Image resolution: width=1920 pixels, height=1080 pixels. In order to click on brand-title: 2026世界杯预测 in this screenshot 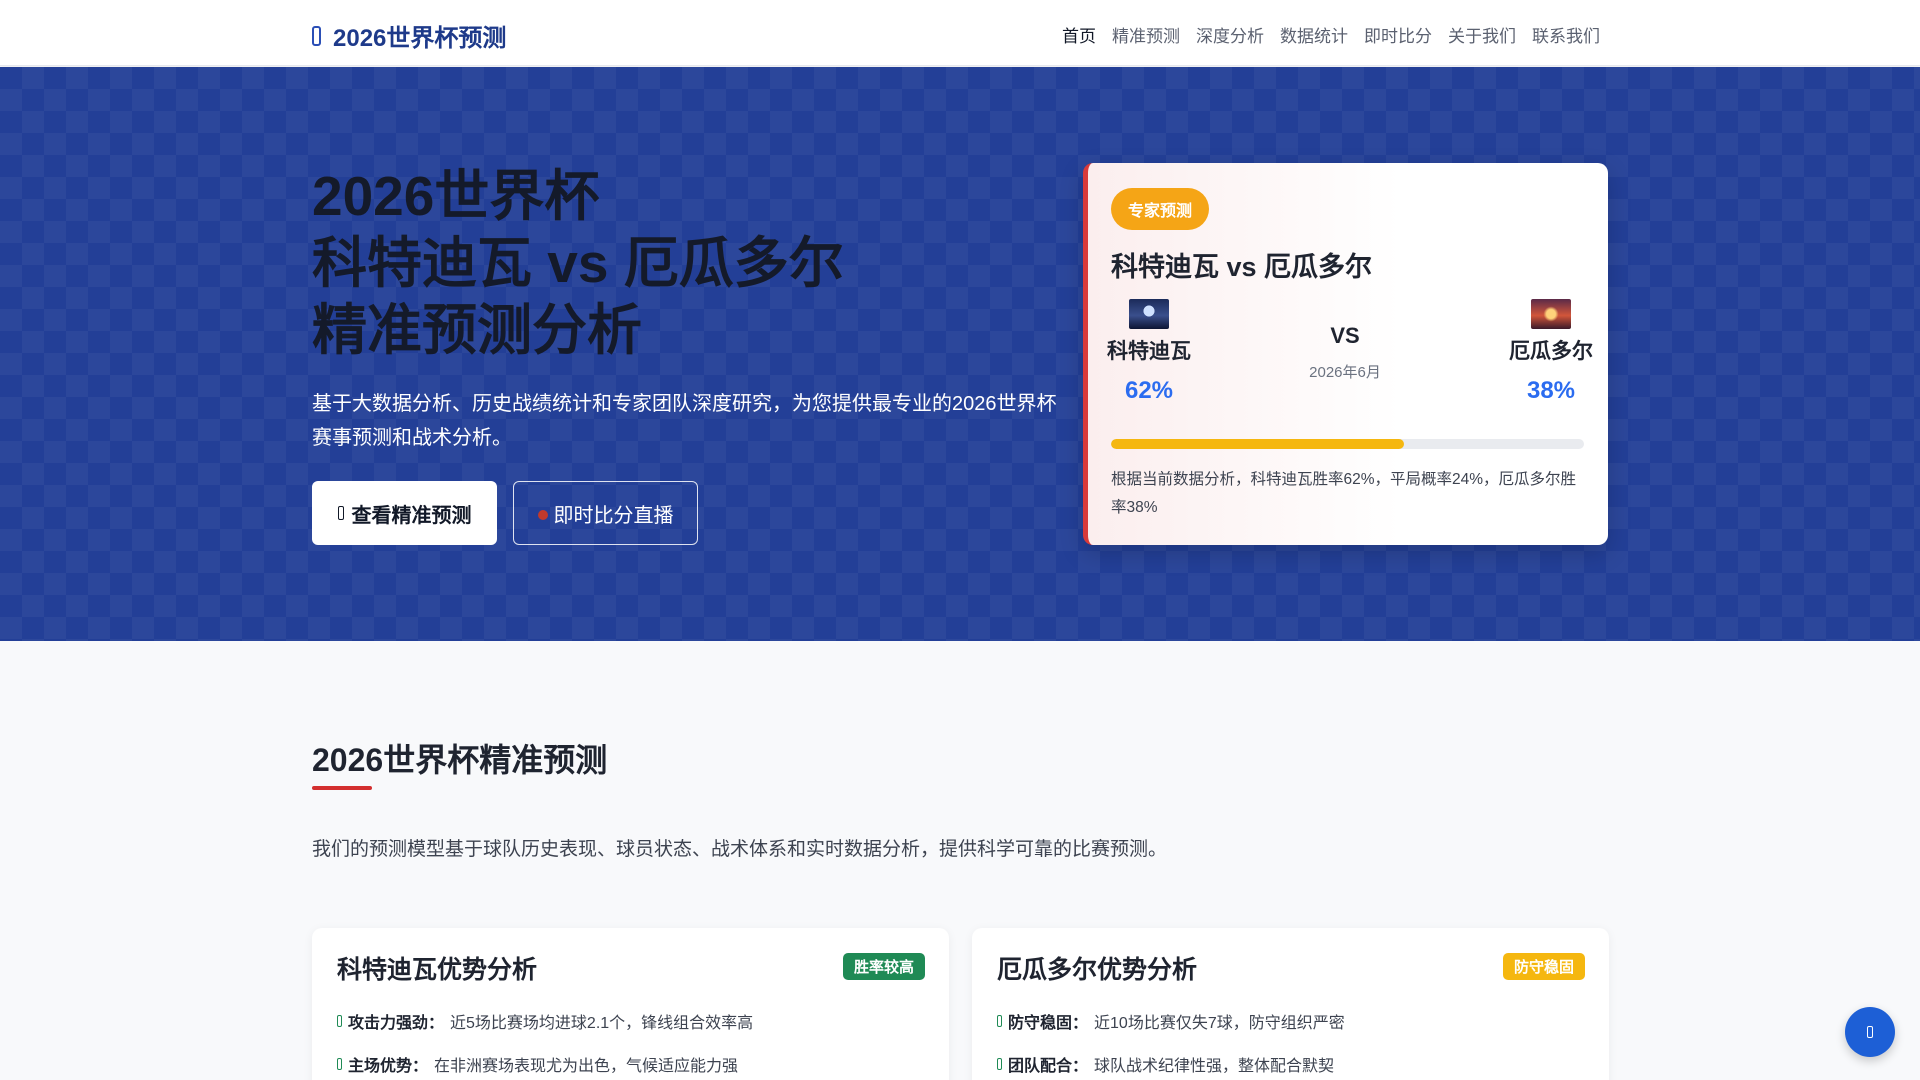, I will do `click(420, 38)`.